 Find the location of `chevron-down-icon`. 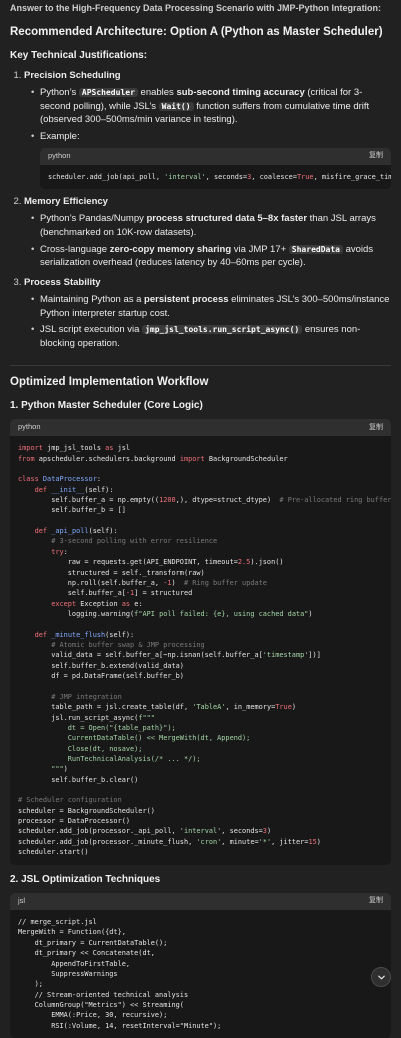

chevron-down-icon is located at coordinates (381, 977).